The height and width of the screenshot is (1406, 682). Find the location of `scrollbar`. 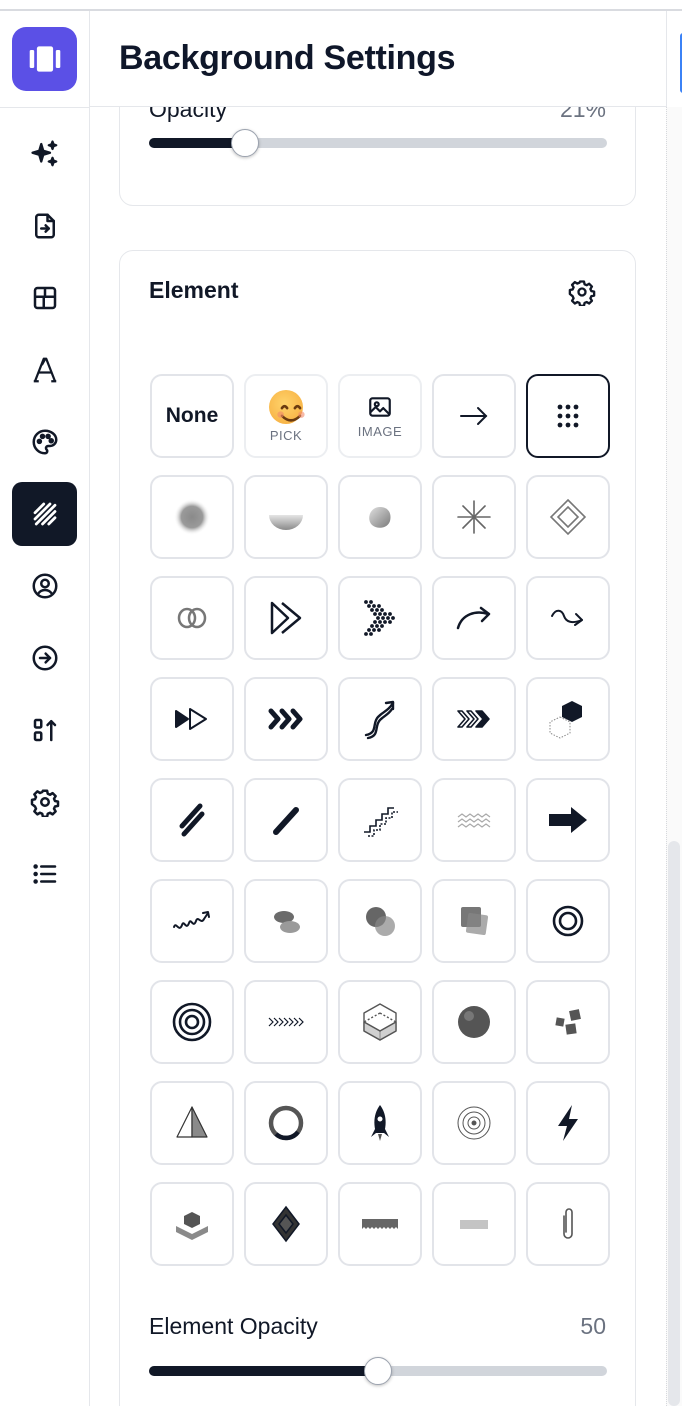

scrollbar is located at coordinates (674, 756).